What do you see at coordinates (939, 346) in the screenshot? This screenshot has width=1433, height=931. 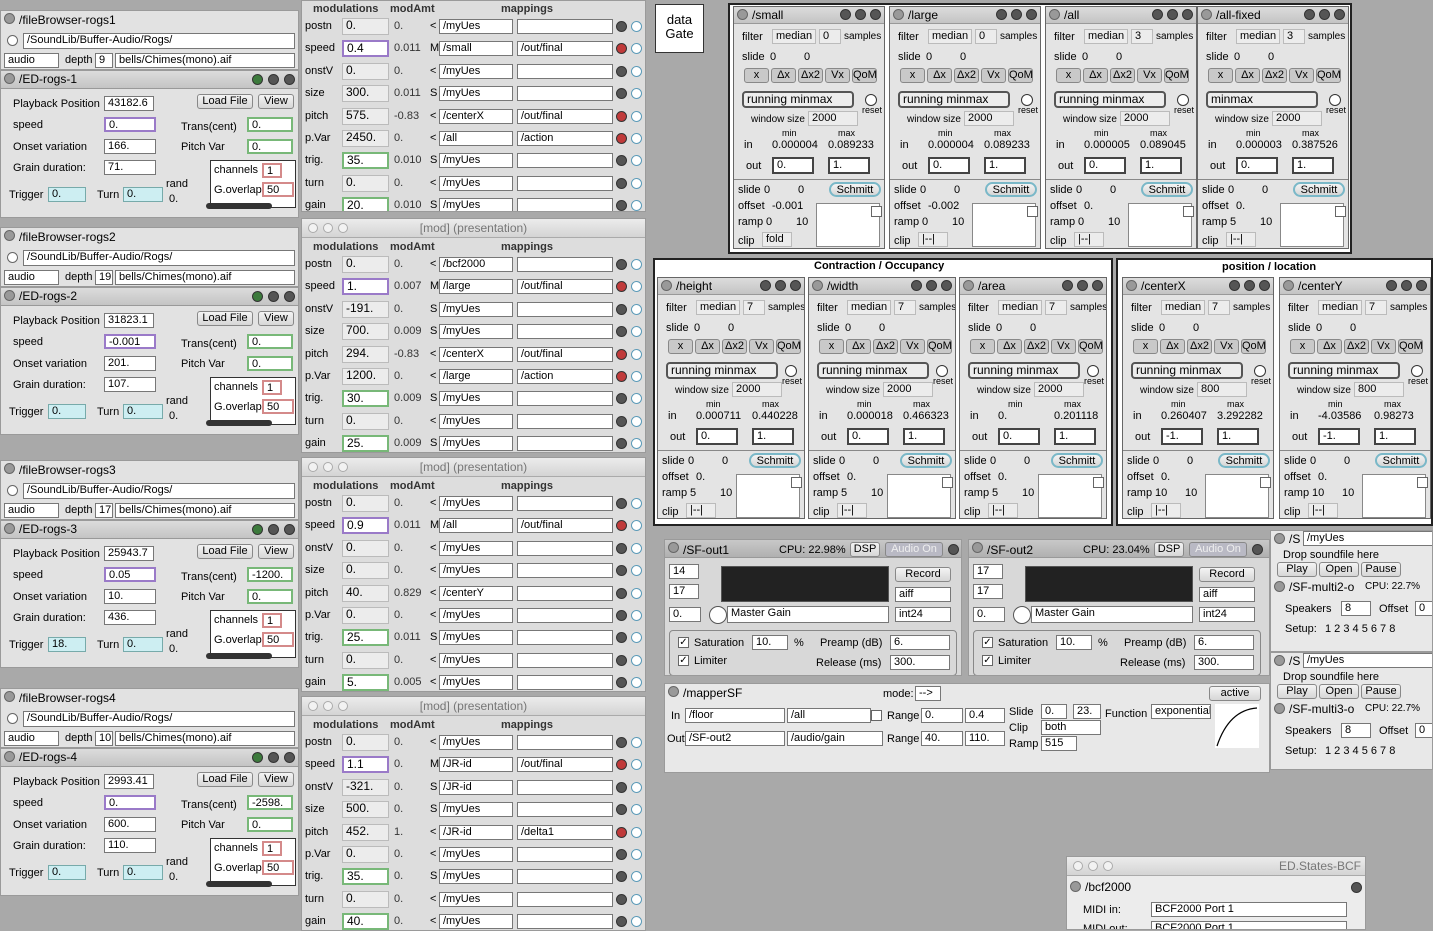 I see `mode-button: QoM` at bounding box center [939, 346].